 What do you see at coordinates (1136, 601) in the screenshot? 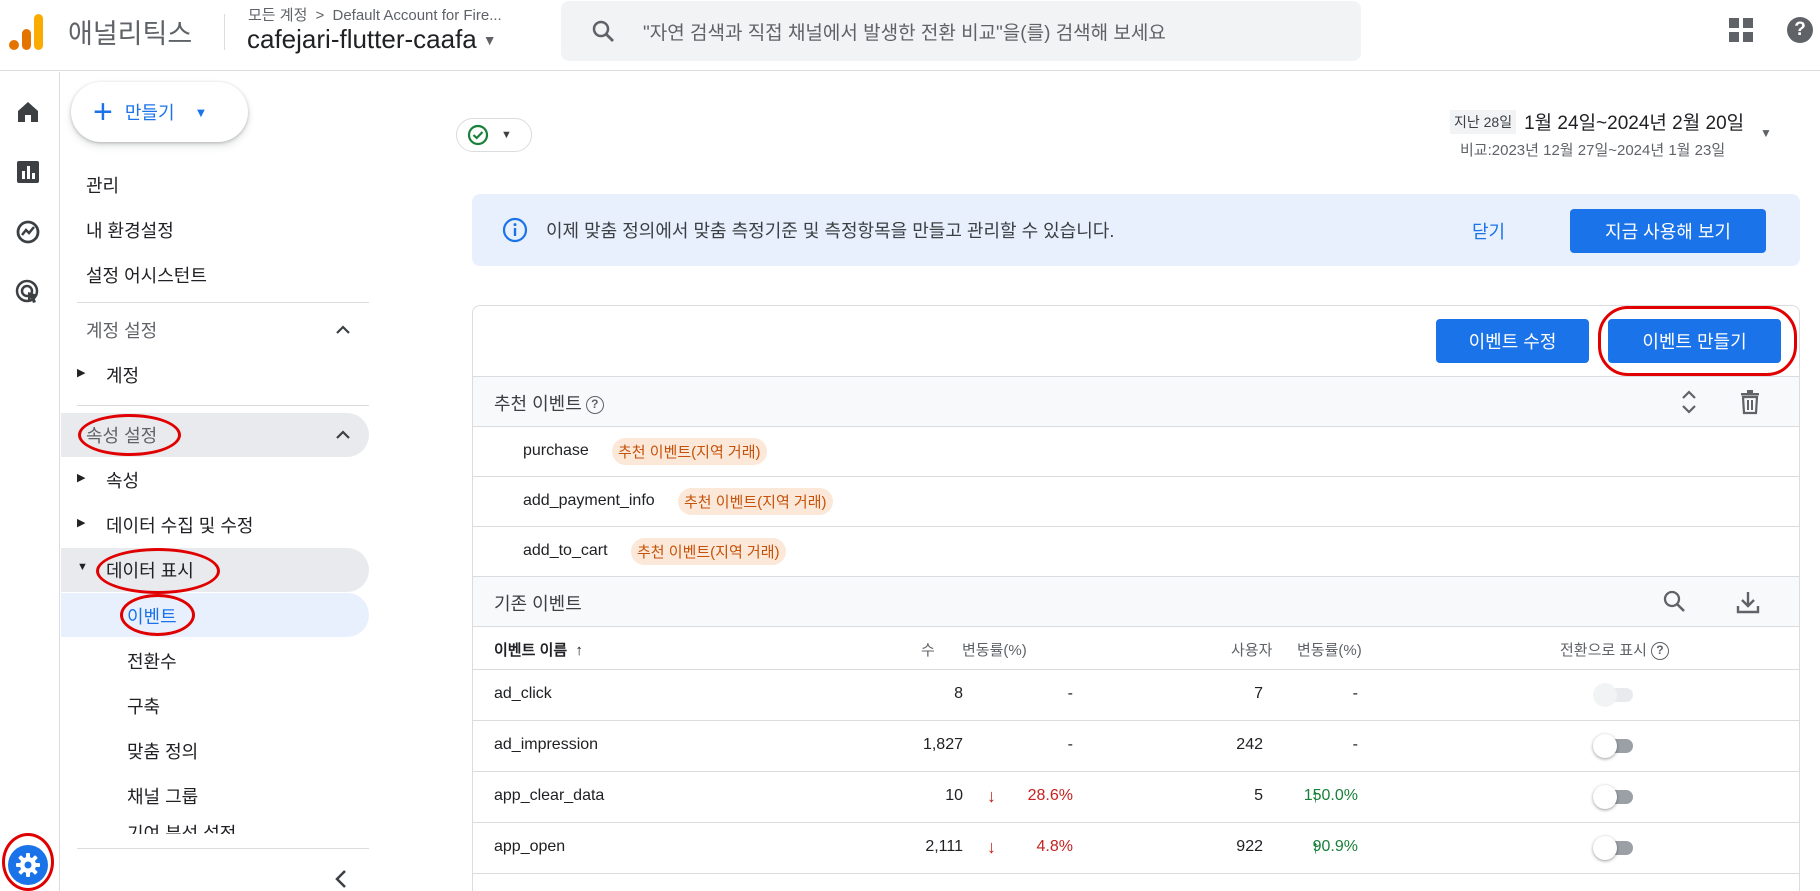
I see `existing-events-header: 기존 이벤트` at bounding box center [1136, 601].